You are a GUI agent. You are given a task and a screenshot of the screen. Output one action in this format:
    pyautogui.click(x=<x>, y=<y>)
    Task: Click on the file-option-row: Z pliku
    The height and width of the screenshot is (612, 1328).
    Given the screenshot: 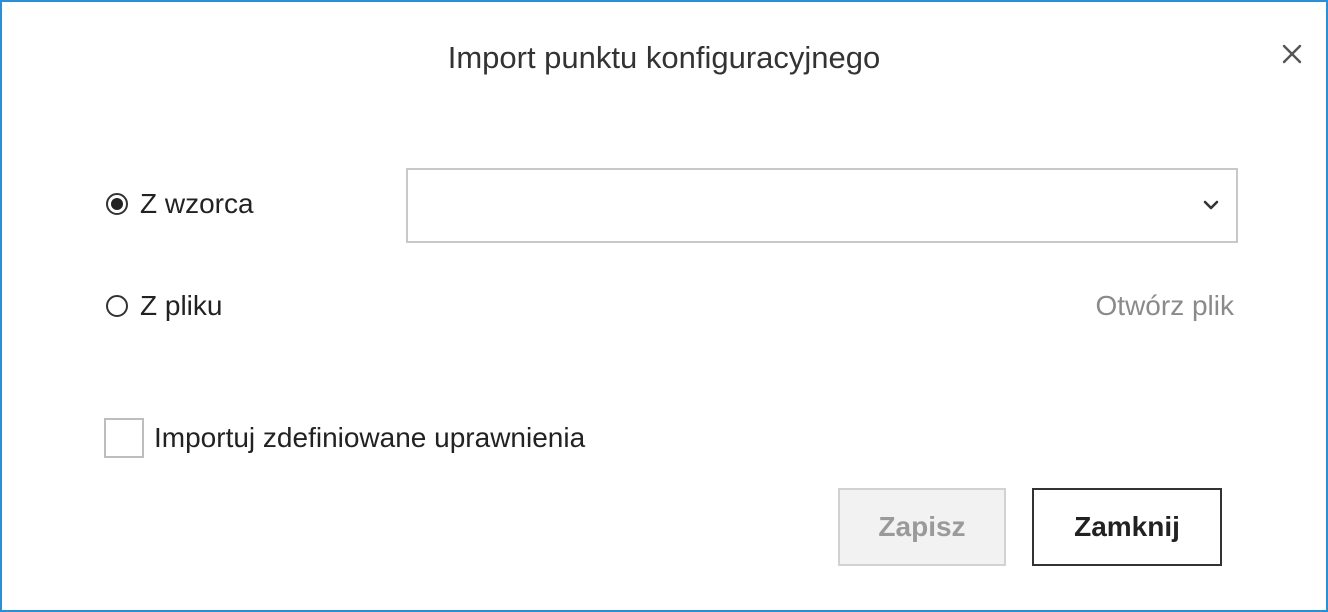 What is the action you would take?
    pyautogui.click(x=164, y=306)
    